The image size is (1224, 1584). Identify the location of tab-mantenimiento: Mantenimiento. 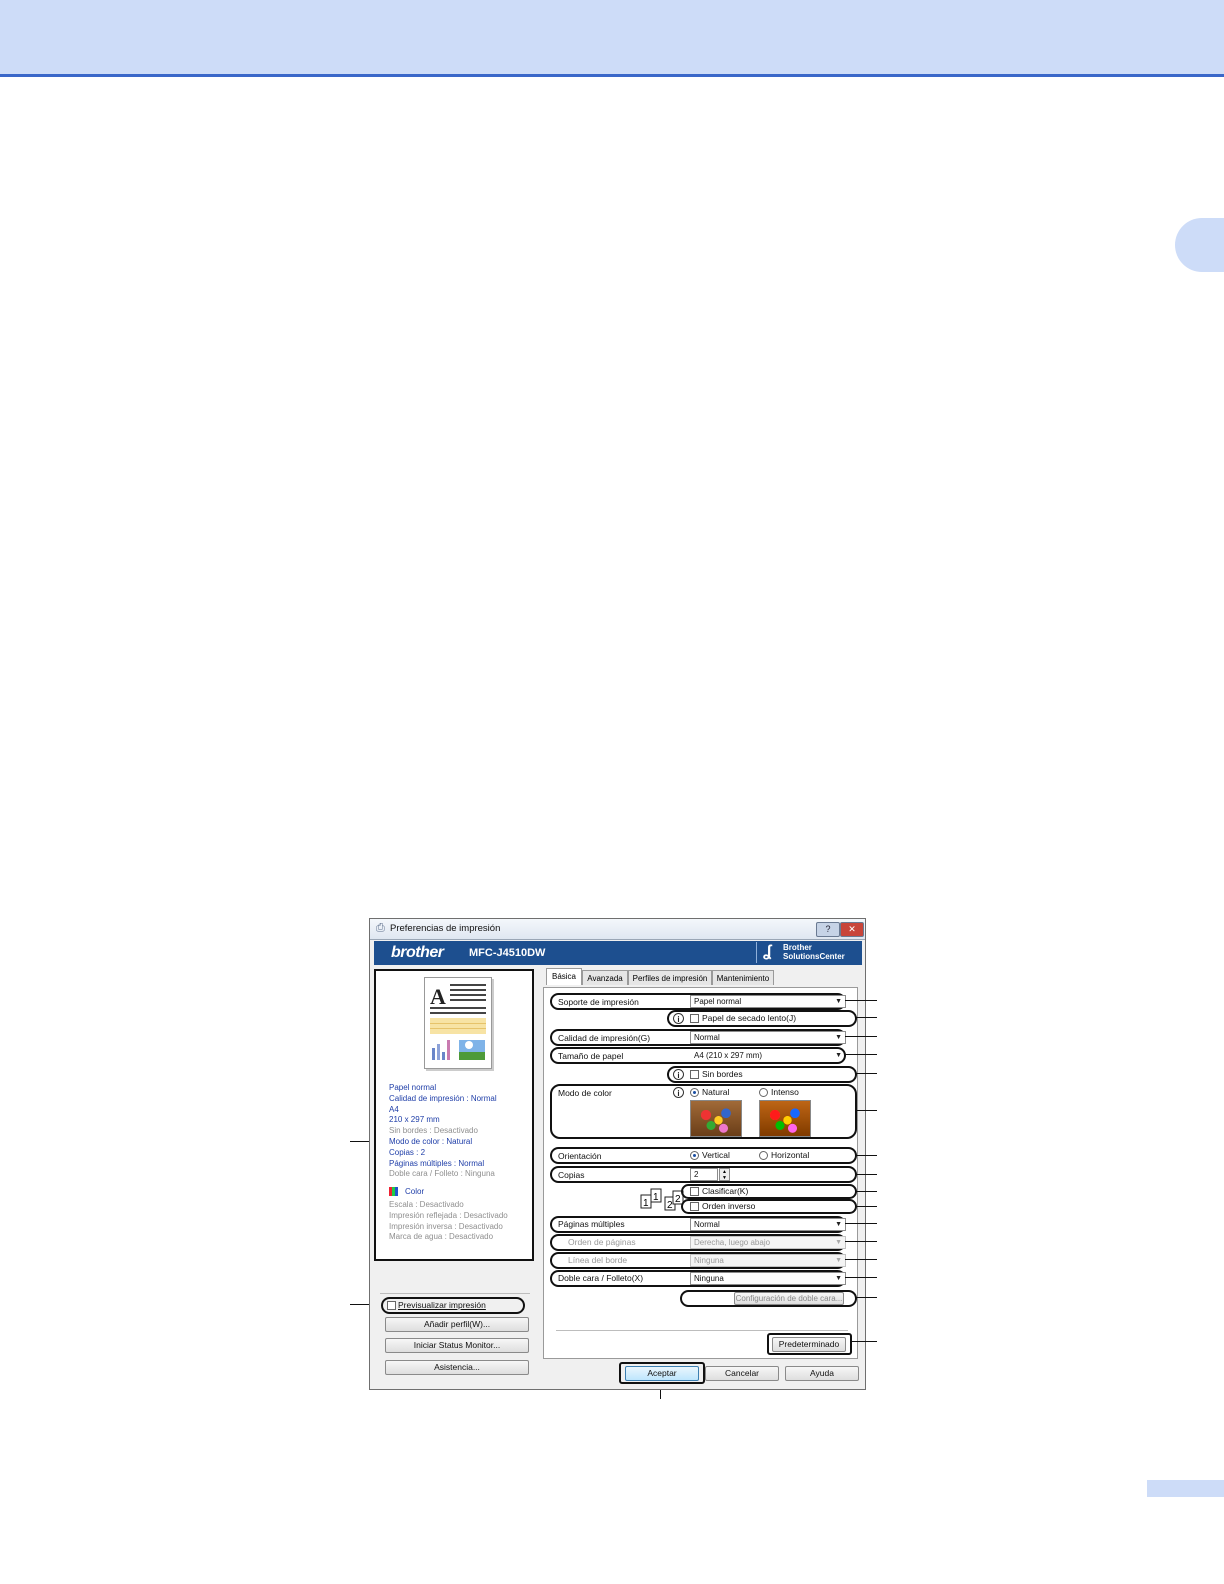
(743, 977).